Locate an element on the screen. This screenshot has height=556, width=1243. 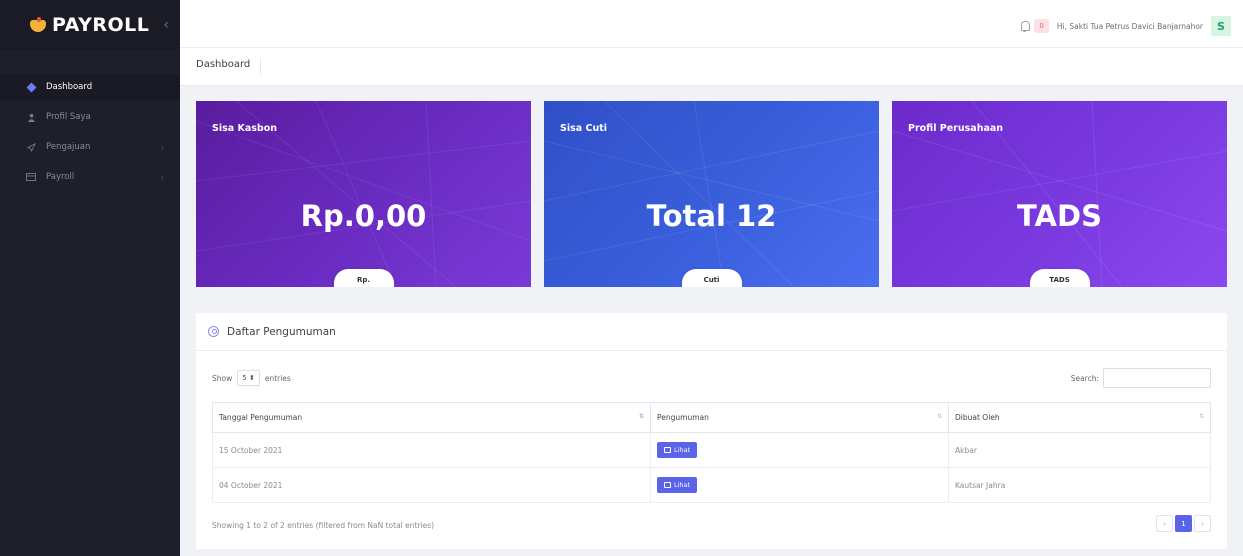
sidebar-item-payroll: Payroll › is located at coordinates (90, 177).